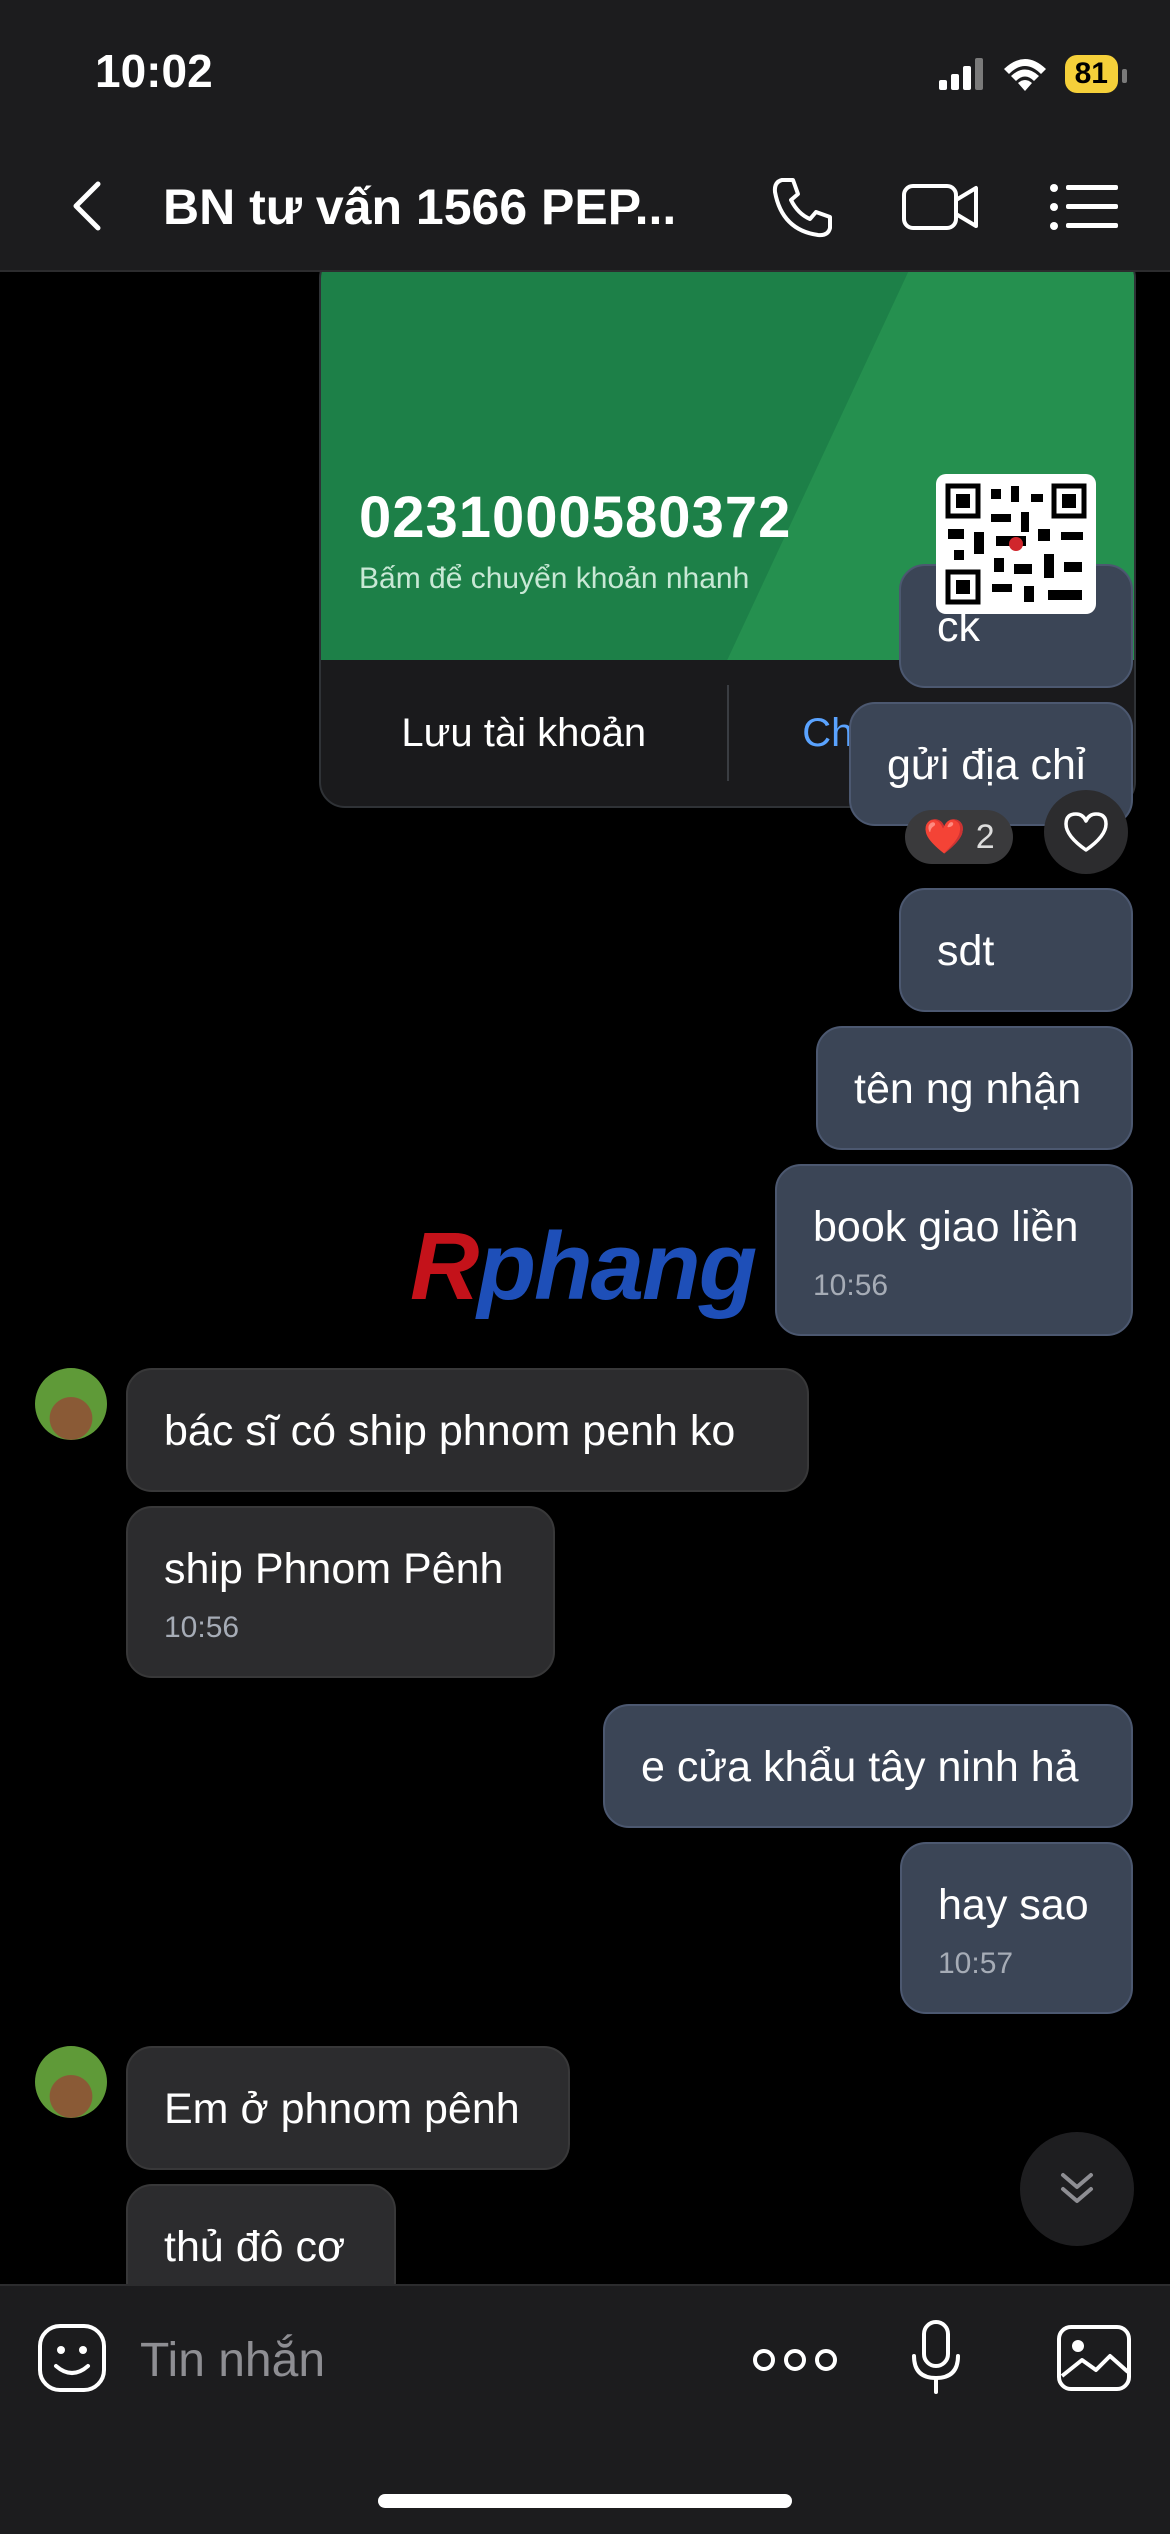 The height and width of the screenshot is (2534, 1170). What do you see at coordinates (575, 517) in the screenshot?
I see `account-number: 0231000580372` at bounding box center [575, 517].